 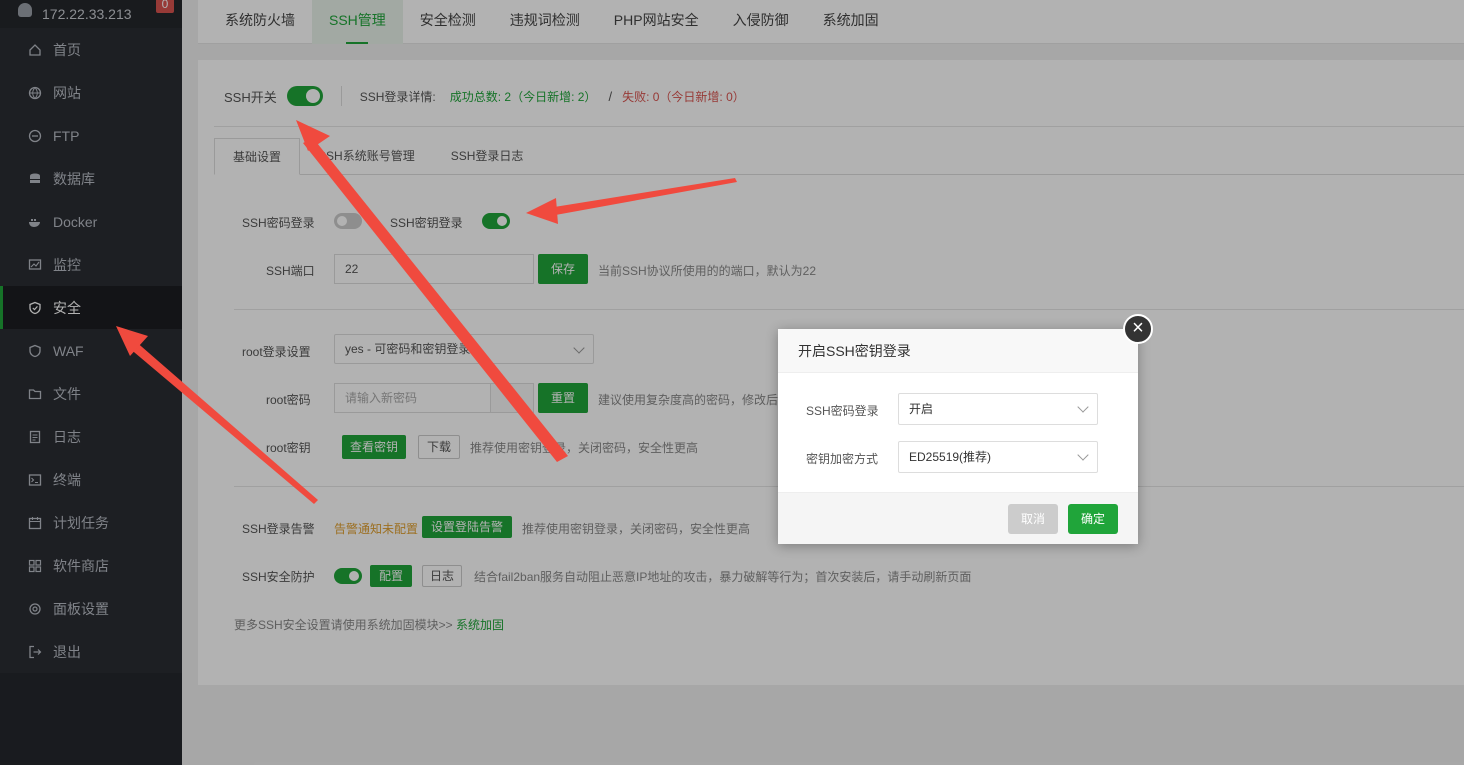 What do you see at coordinates (958, 351) in the screenshot?
I see `dialog-title: 开启SSH密钥登录` at bounding box center [958, 351].